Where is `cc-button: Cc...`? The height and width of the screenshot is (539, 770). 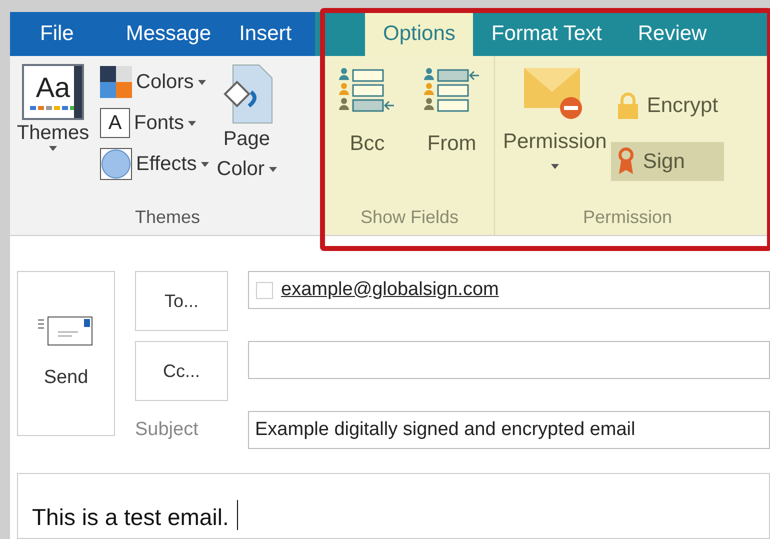
cc-button: Cc... is located at coordinates (181, 371).